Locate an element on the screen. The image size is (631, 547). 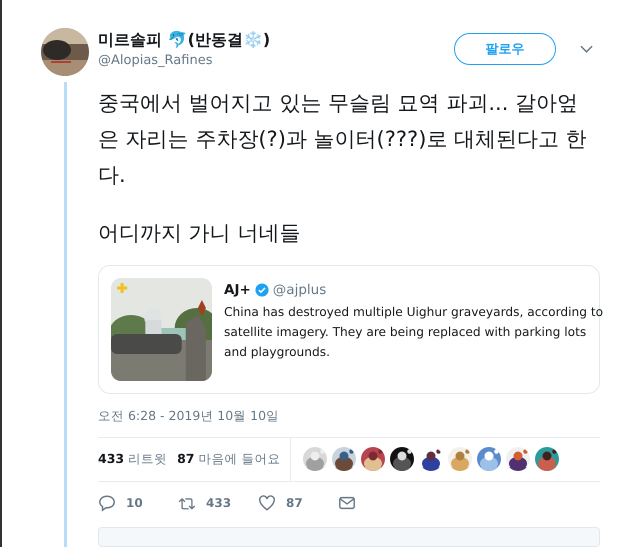
display-name: 미르솔피 🐬(반동결❄) is located at coordinates (276, 41).